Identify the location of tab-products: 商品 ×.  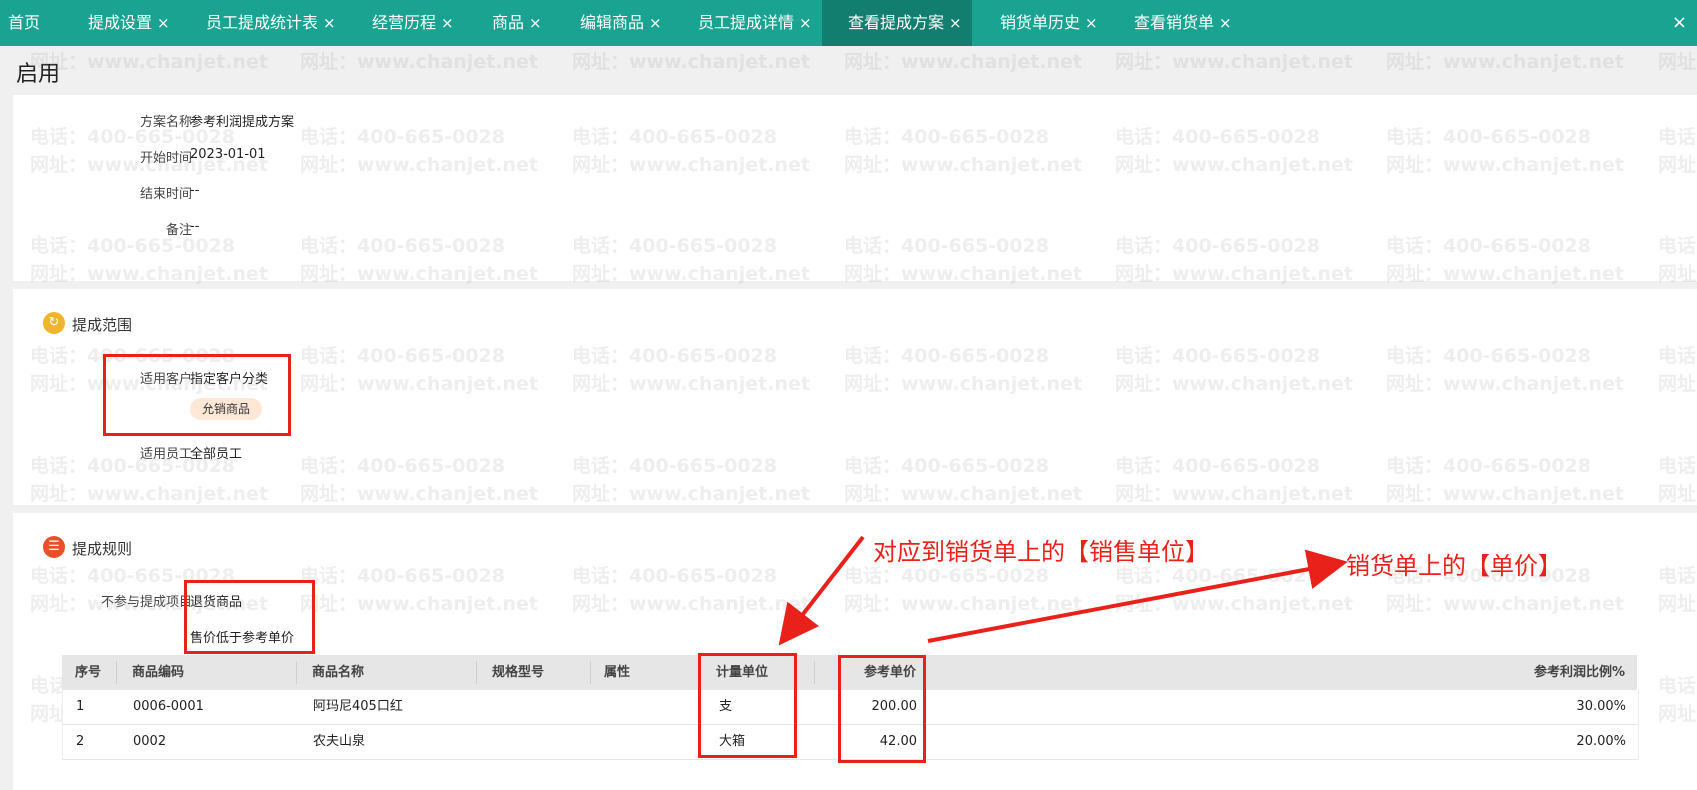
(517, 23).